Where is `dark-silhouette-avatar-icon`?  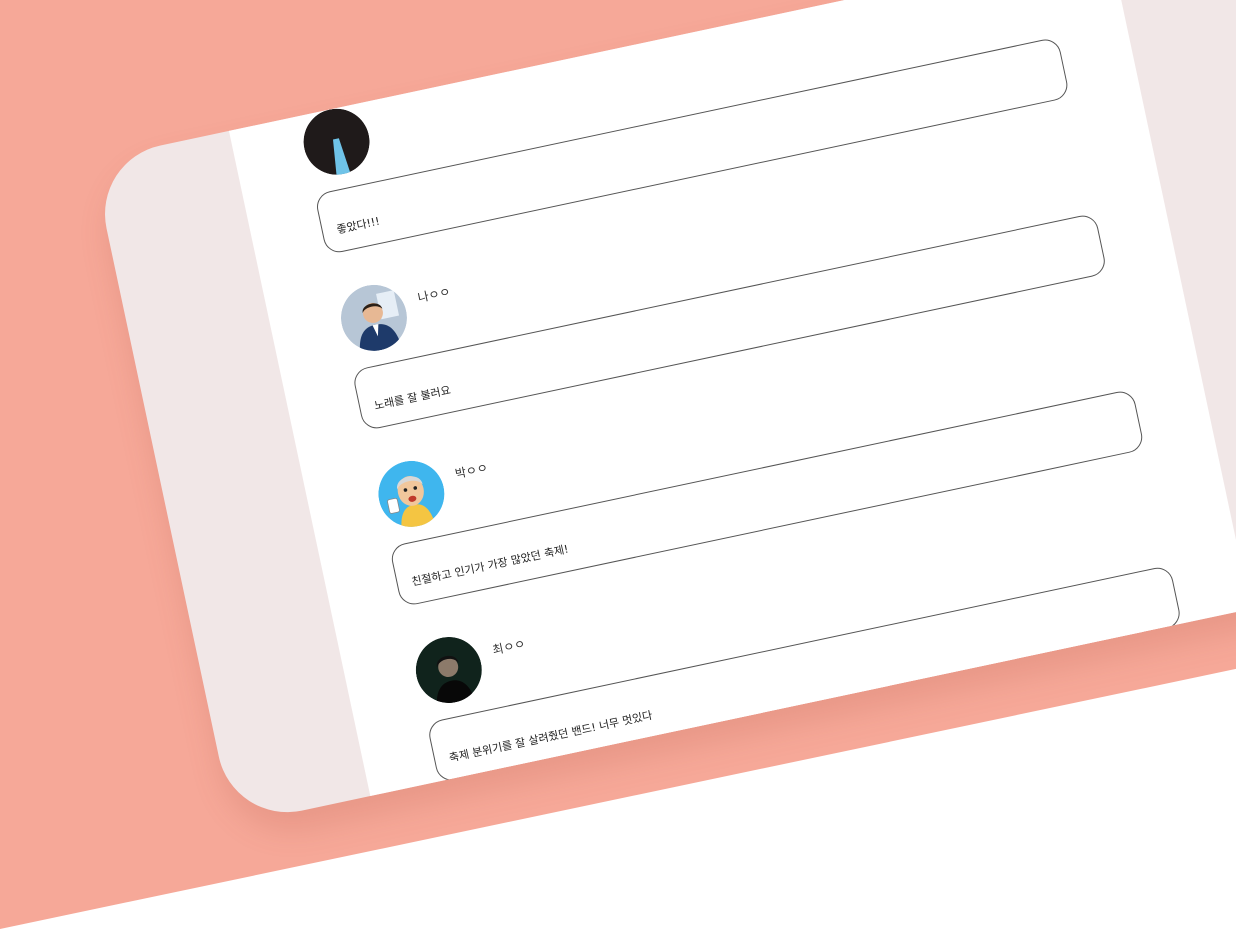
dark-silhouette-avatar-icon is located at coordinates (336, 142).